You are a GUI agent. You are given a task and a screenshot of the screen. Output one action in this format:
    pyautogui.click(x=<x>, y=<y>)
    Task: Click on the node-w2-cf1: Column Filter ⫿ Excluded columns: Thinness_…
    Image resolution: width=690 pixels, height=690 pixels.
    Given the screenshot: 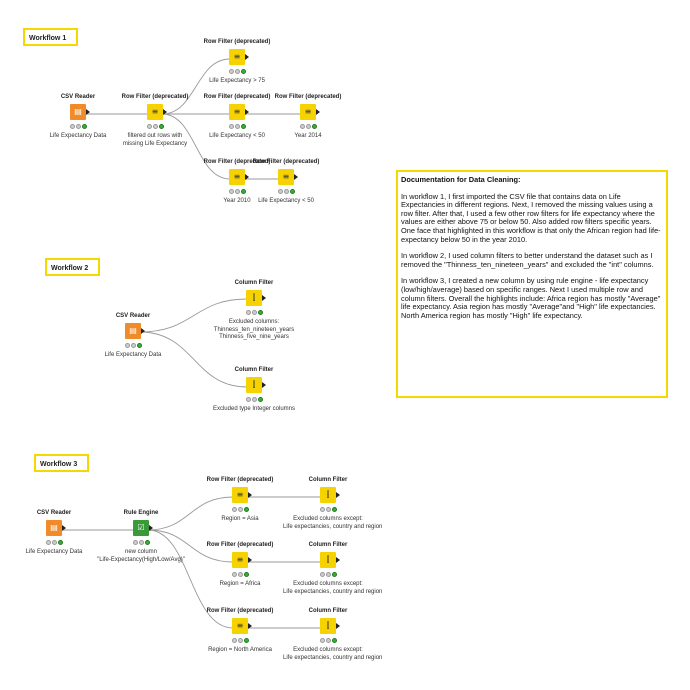 What is the action you would take?
    pyautogui.click(x=254, y=310)
    